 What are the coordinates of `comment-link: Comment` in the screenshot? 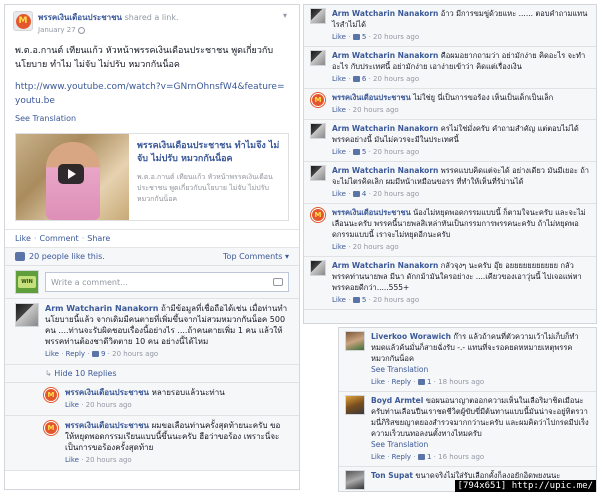 It's located at (59, 238).